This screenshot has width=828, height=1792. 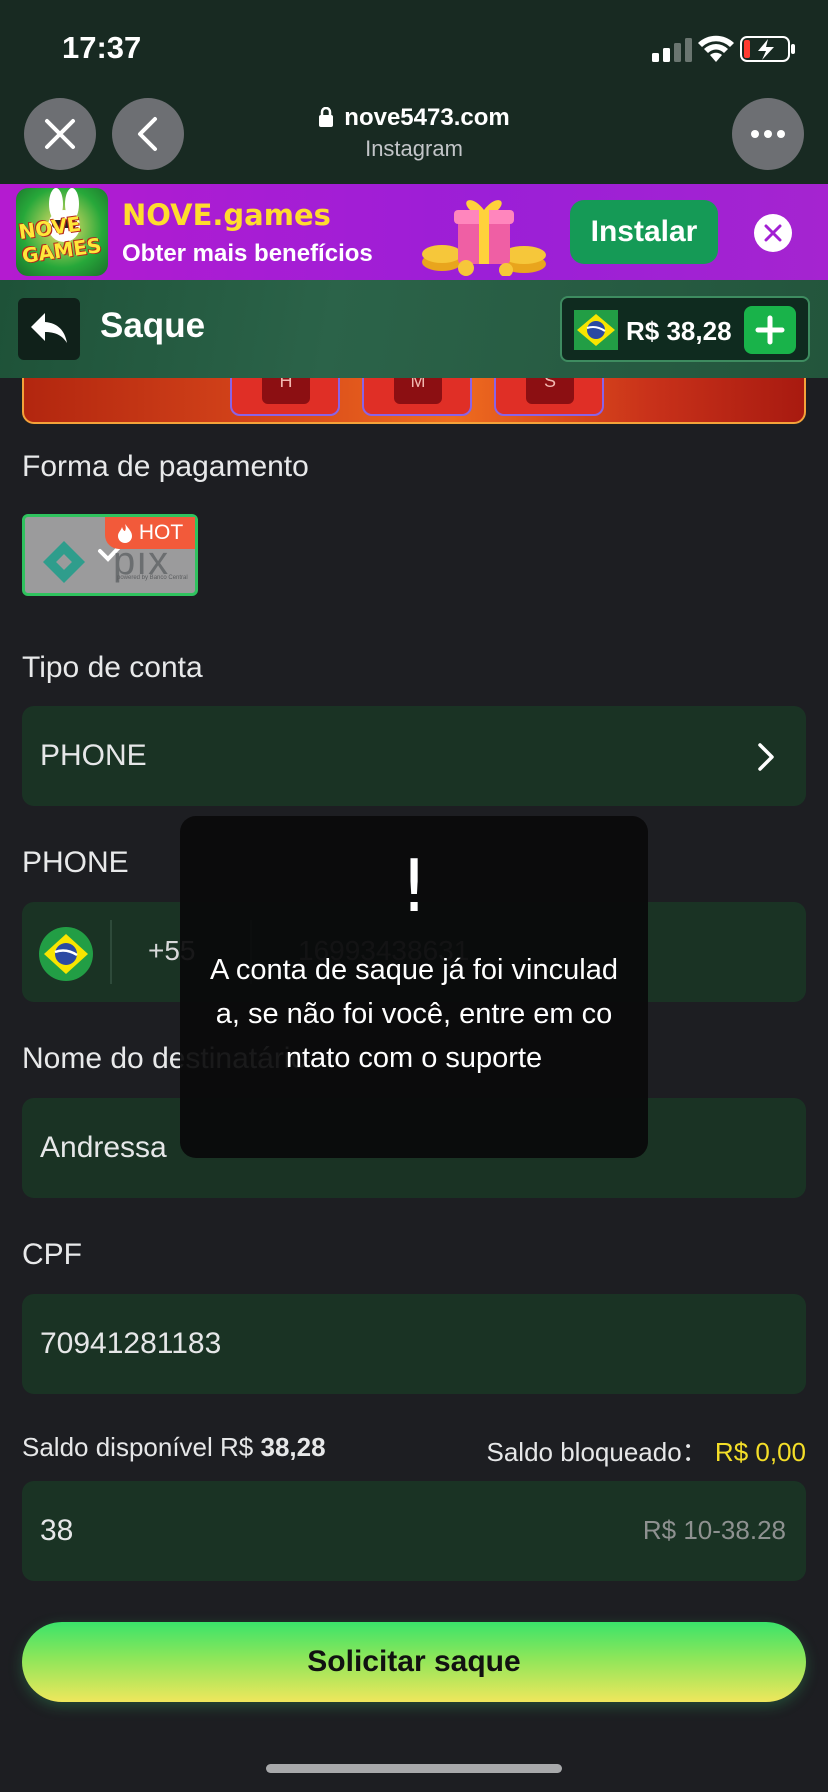 I want to click on available-balance: Saldo disponível R$ 38,28, so click(x=174, y=1447).